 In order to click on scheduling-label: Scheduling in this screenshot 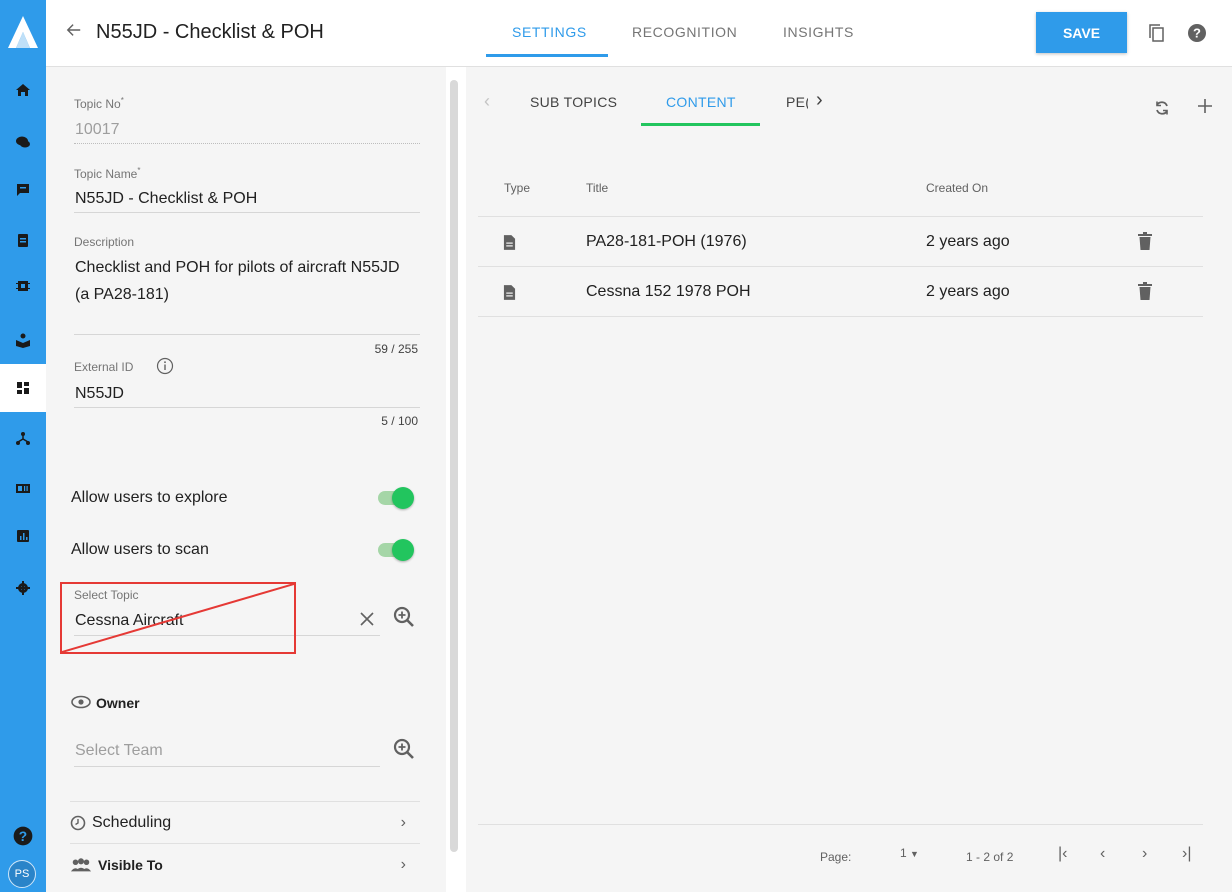, I will do `click(132, 822)`.